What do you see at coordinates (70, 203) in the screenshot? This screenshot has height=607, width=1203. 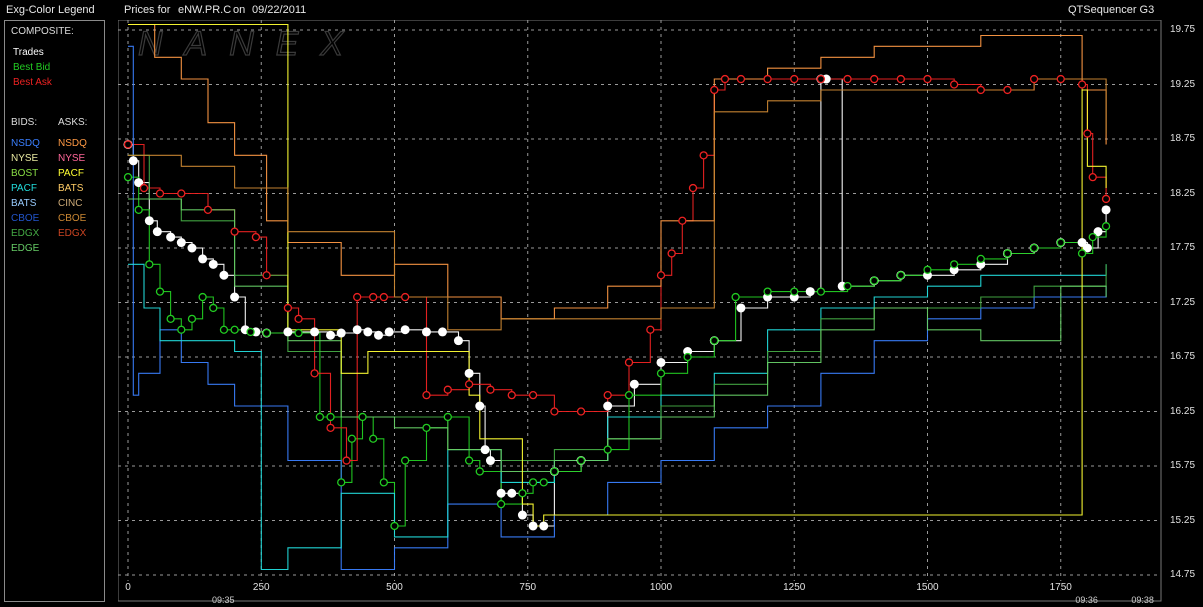 I see `legend-ask-cinc: CINC` at bounding box center [70, 203].